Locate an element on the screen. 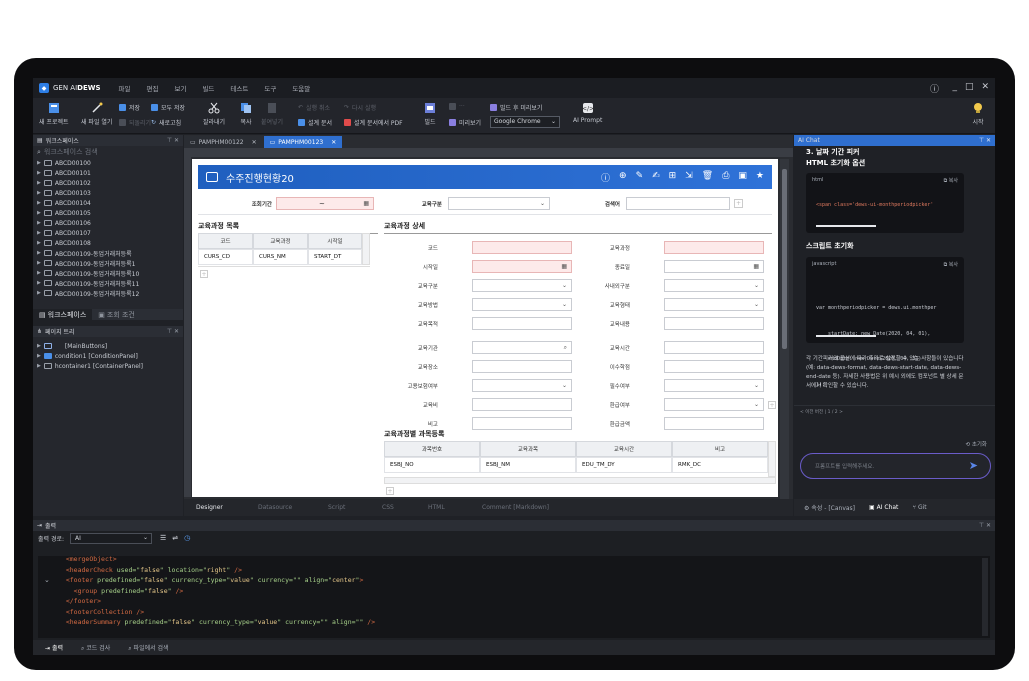  maximize-icon: □ is located at coordinates (969, 87).